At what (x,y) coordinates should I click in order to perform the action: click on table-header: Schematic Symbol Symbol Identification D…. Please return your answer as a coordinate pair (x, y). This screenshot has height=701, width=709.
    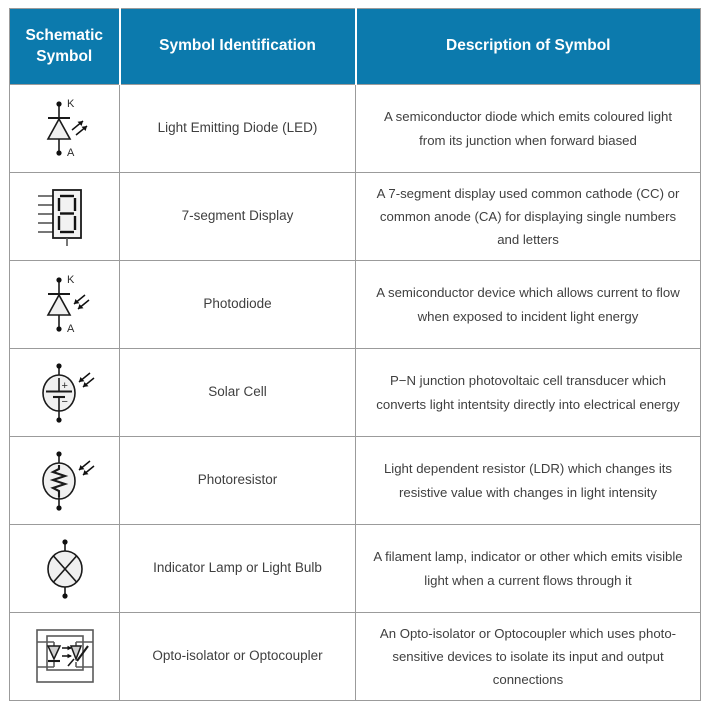
    Looking at the image, I should click on (355, 46).